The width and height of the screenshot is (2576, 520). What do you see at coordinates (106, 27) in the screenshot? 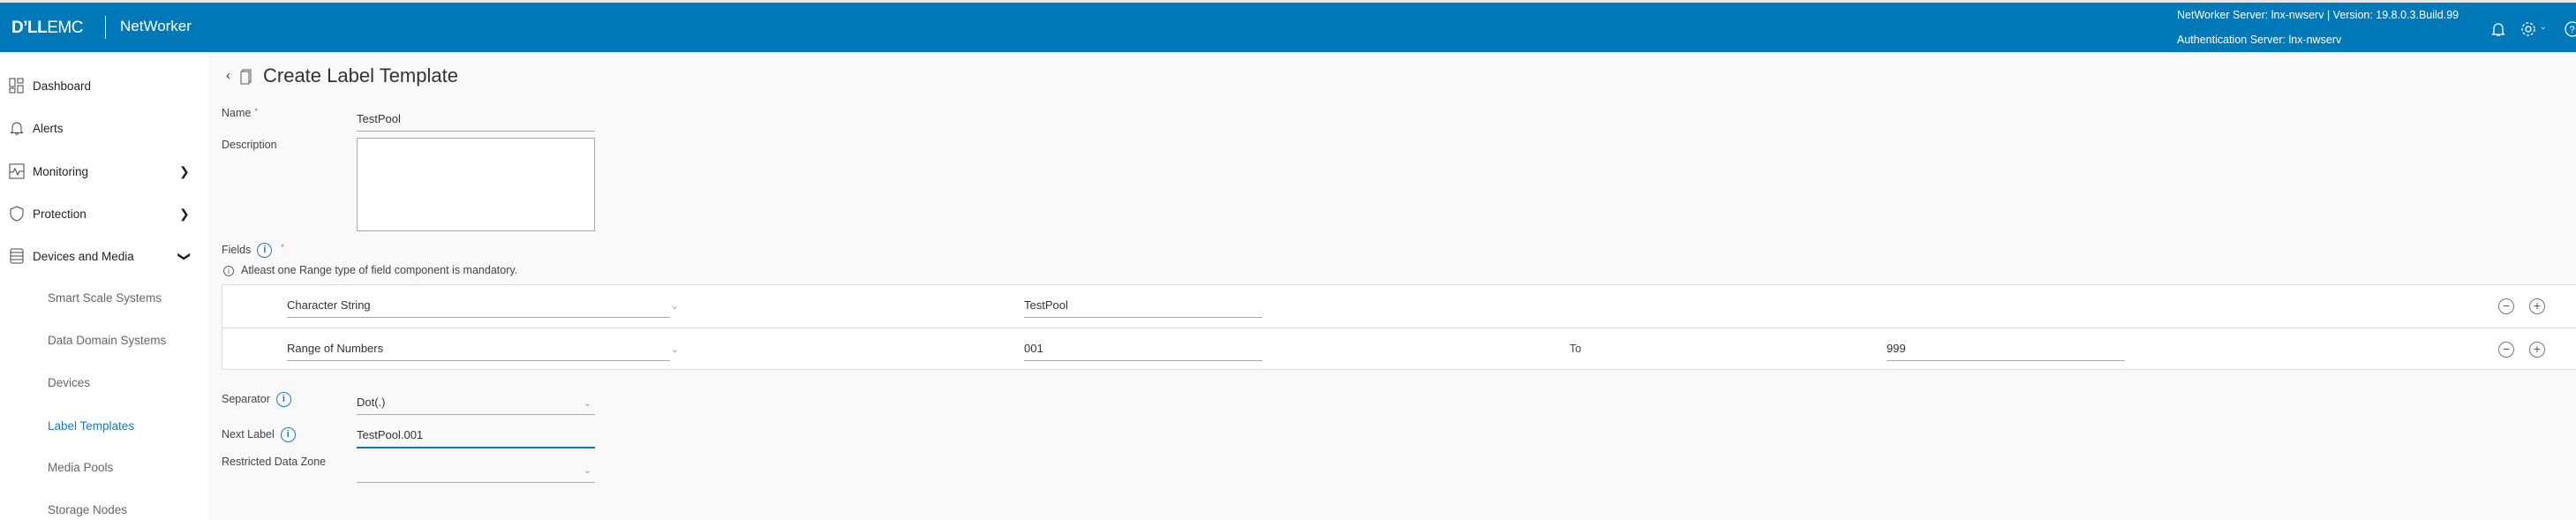
I see `header-divider` at bounding box center [106, 27].